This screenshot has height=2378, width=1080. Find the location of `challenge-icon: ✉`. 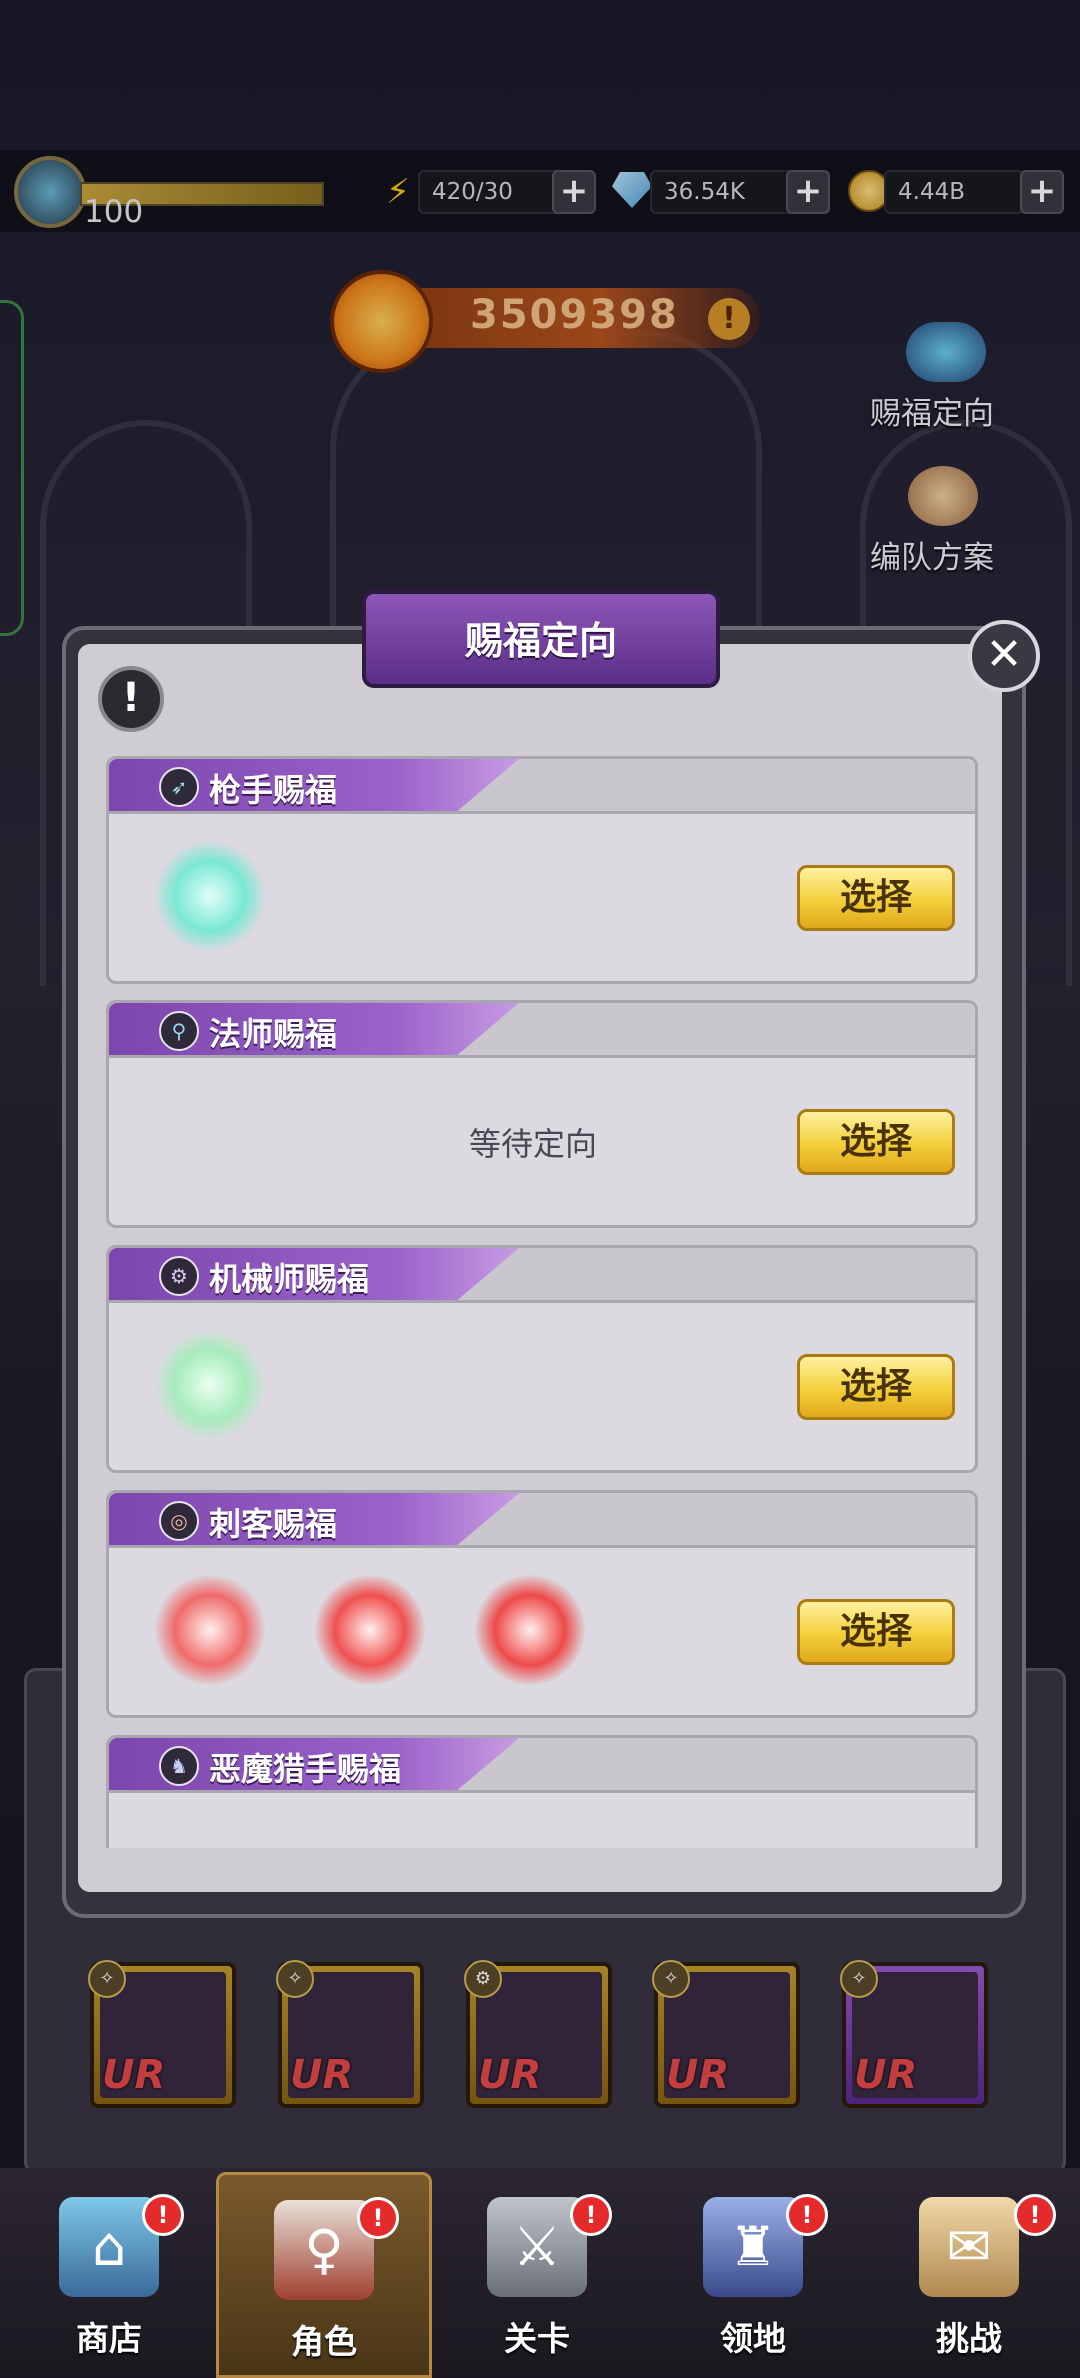

challenge-icon: ✉ is located at coordinates (969, 2247).